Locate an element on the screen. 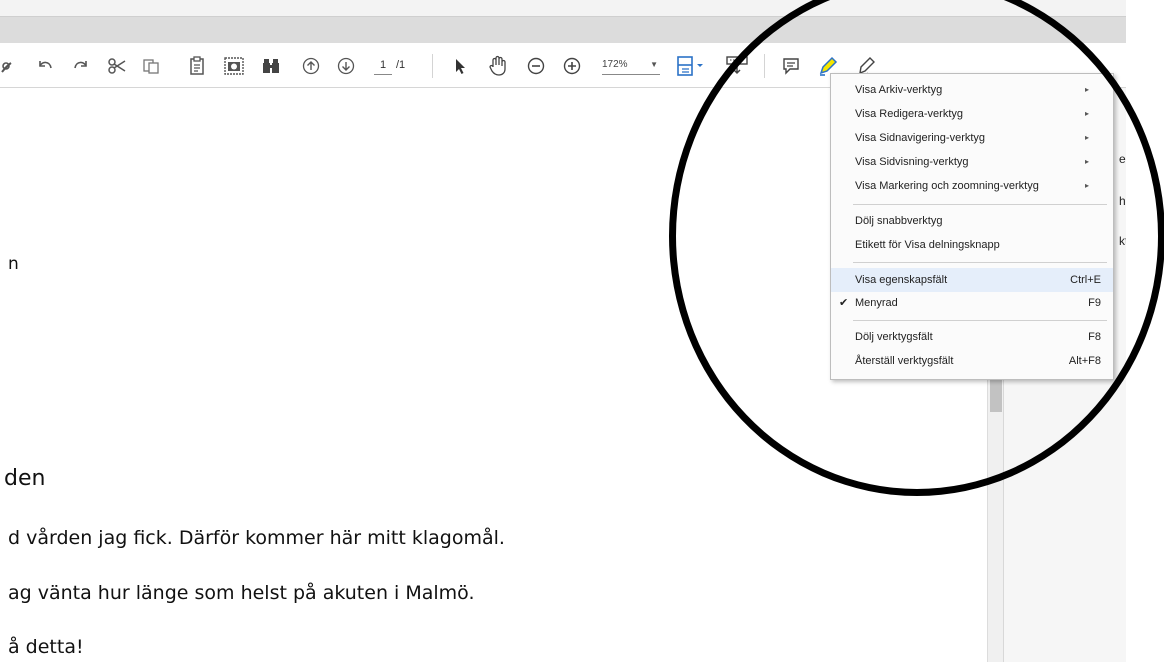  snapshot-icon is located at coordinates (234, 66).